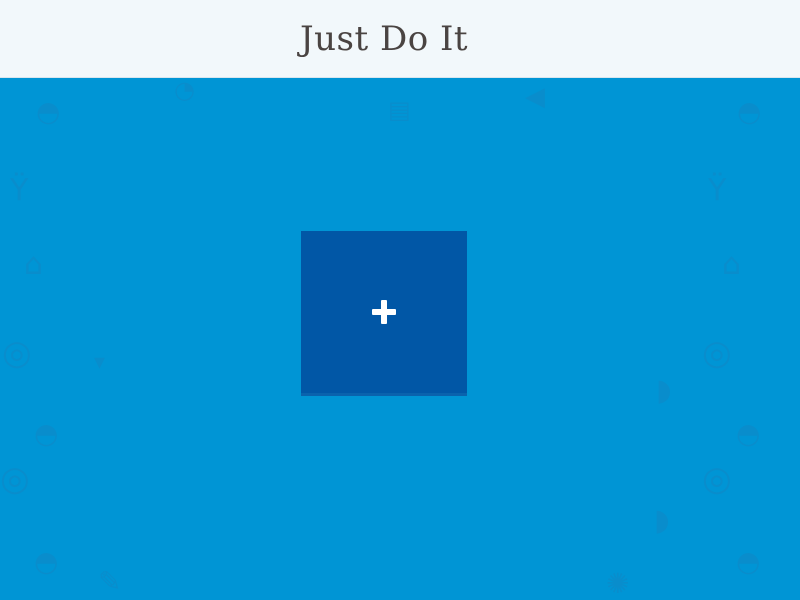 Image resolution: width=800 pixels, height=600 pixels. Describe the element at coordinates (535, 97) in the screenshot. I see `pizza-slice-icon: ◀` at that location.